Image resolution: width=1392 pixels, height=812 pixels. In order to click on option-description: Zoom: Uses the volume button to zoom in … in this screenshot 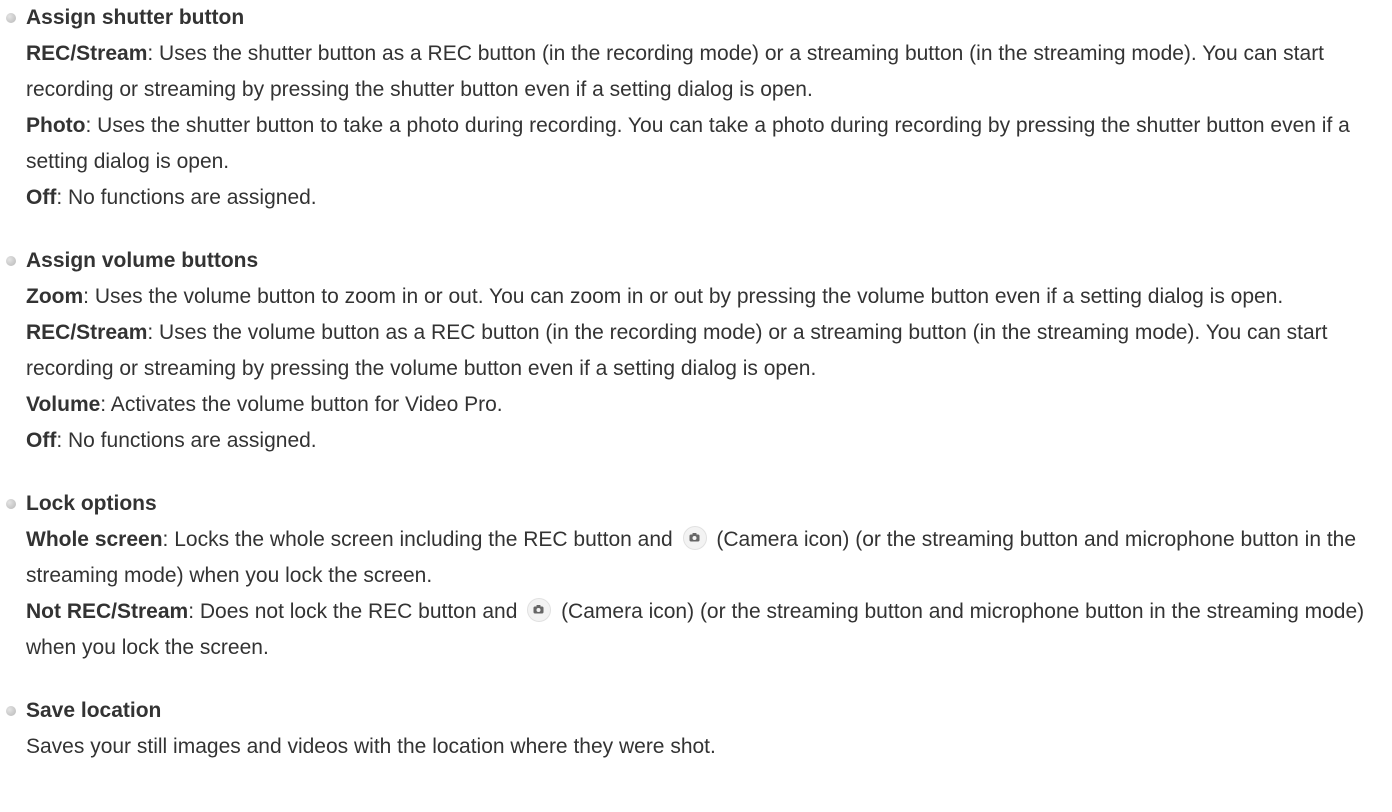, I will do `click(696, 297)`.